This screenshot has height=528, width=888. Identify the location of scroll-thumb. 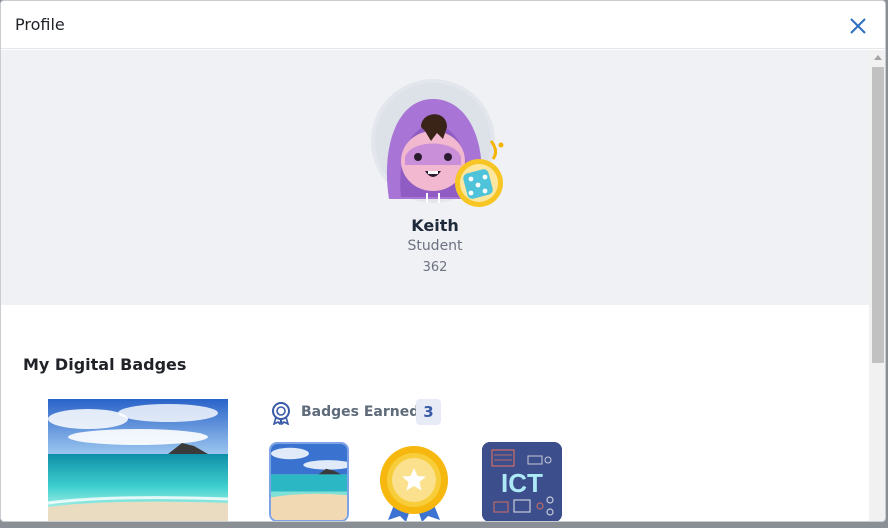
(878, 215).